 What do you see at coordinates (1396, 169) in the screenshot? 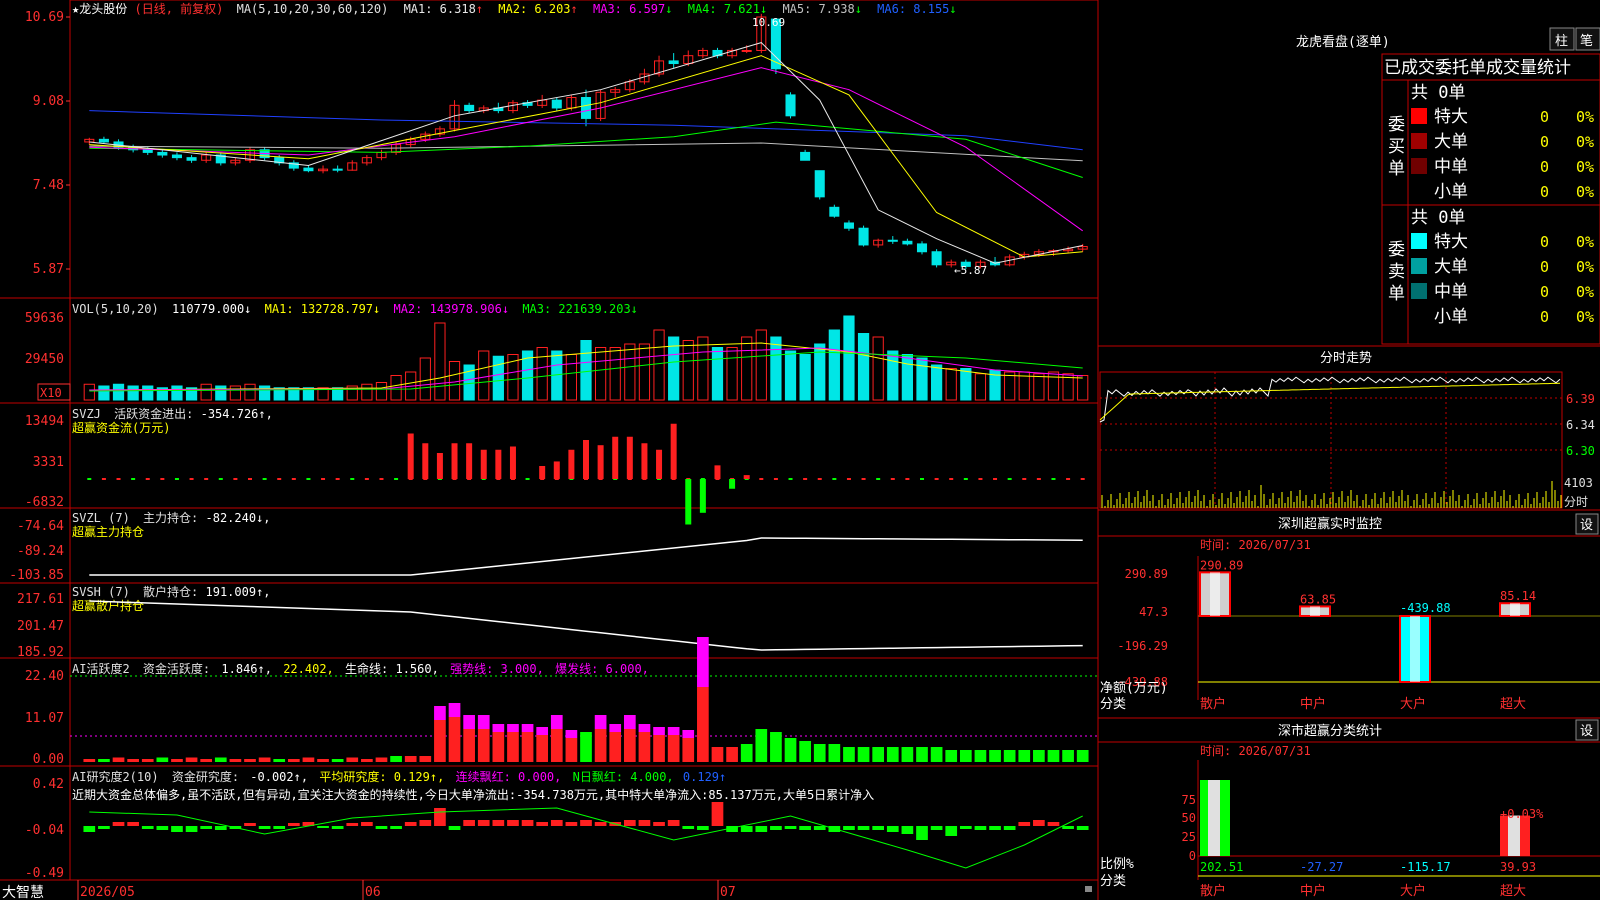
I see `side-label-char: 单` at bounding box center [1396, 169].